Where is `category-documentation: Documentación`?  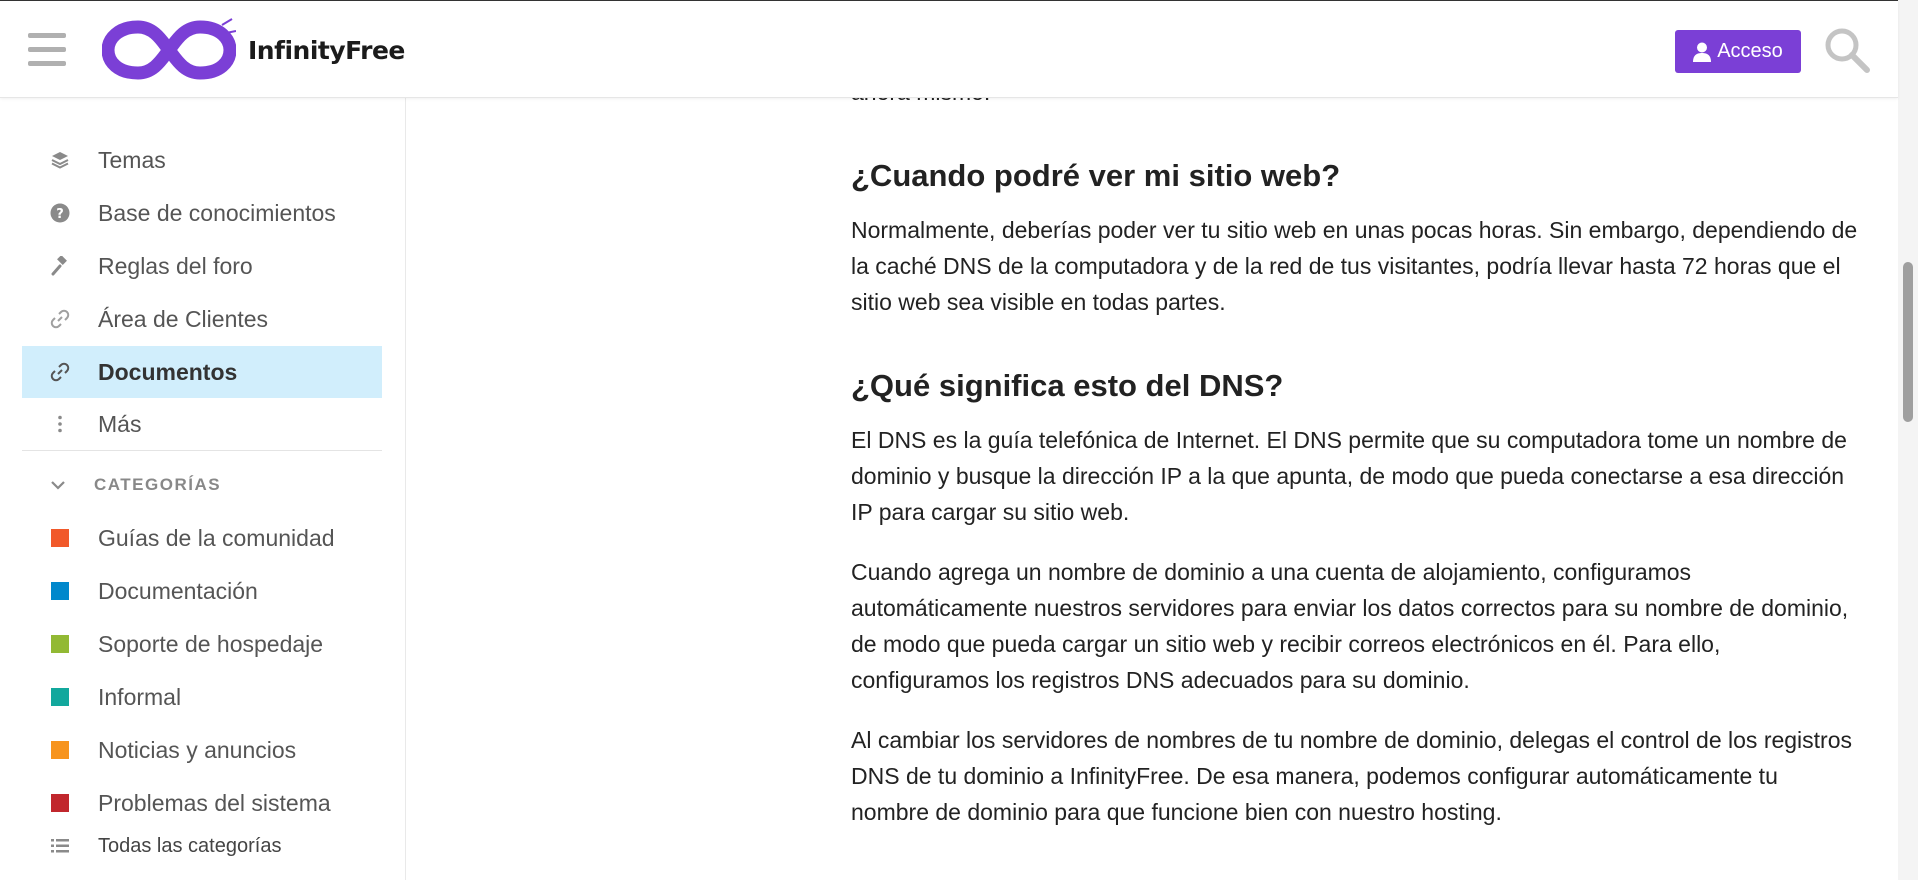
category-documentation: Documentación is located at coordinates (202, 591).